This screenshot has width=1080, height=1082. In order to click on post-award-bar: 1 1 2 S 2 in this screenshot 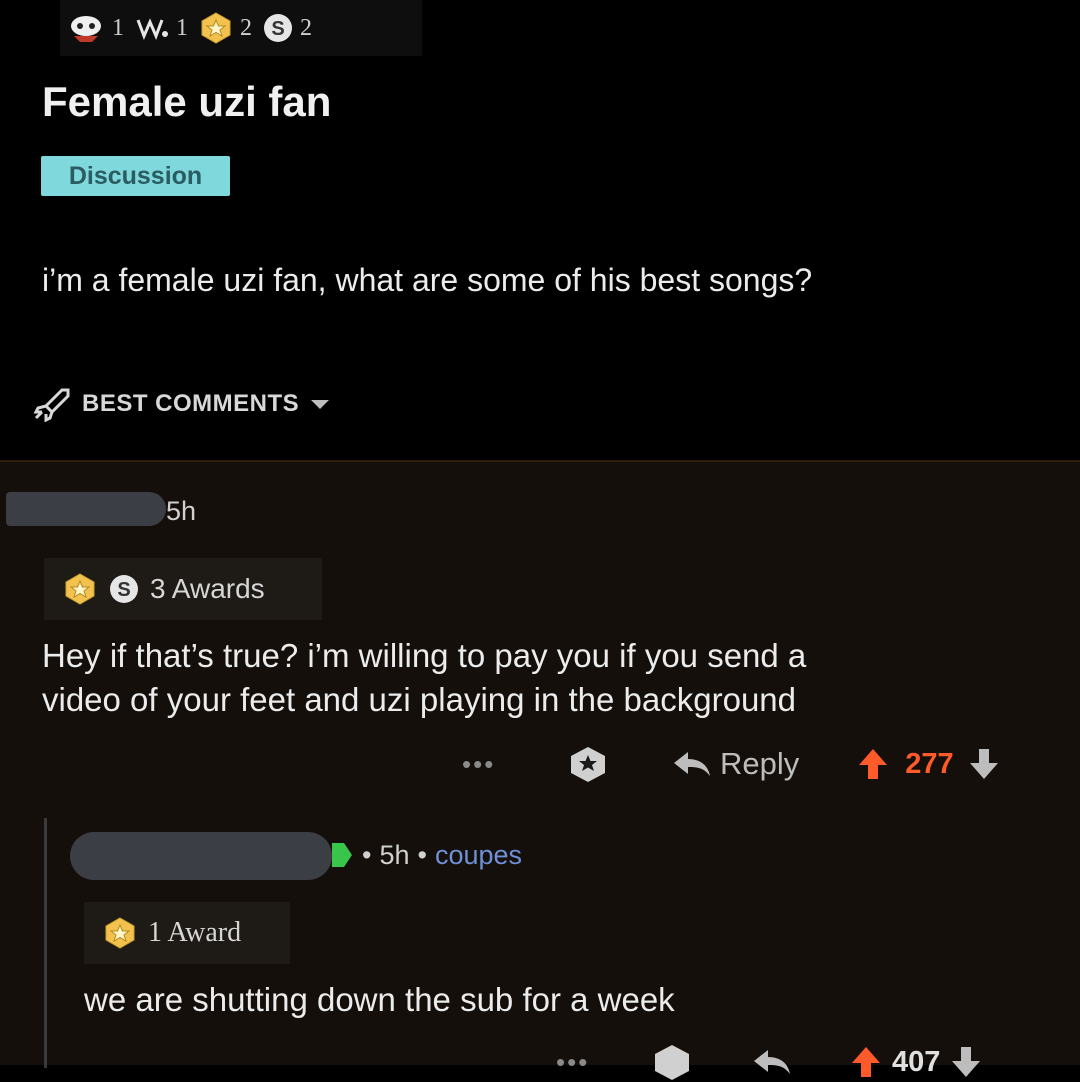, I will do `click(241, 28)`.